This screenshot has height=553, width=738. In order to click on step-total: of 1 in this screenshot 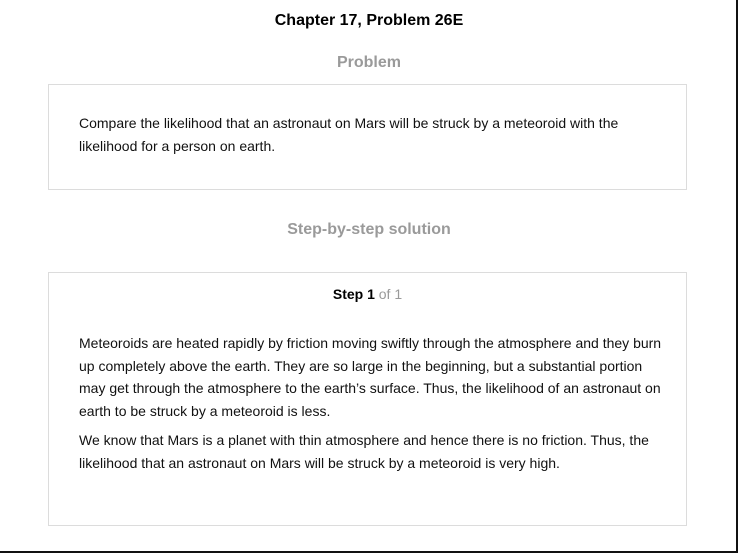, I will do `click(390, 294)`.